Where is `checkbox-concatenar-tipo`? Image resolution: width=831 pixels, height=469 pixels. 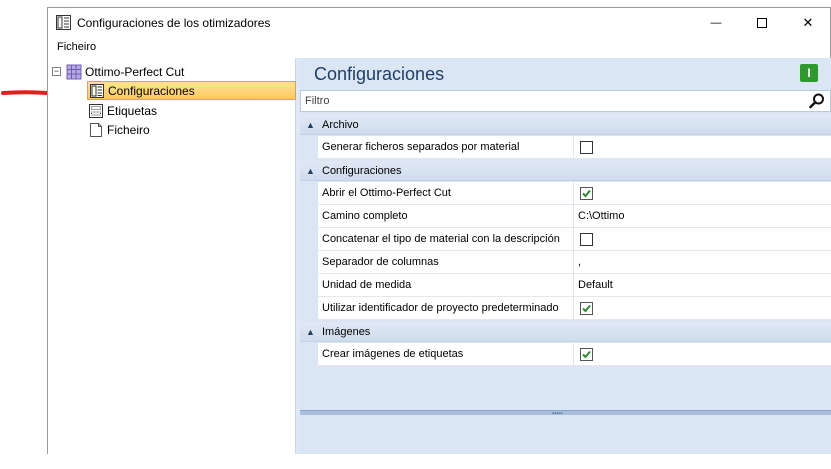 checkbox-concatenar-tipo is located at coordinates (586, 239).